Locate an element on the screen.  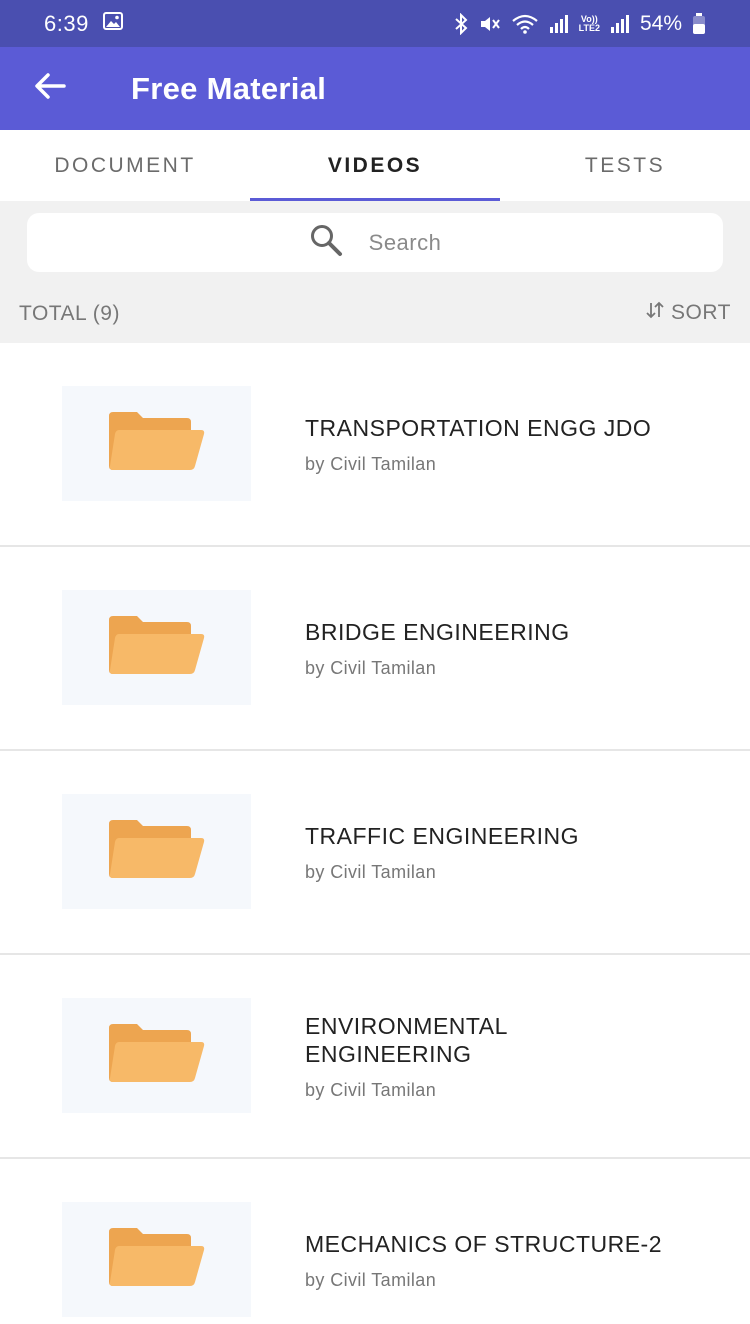
status-bar: 6:39 Vo)) LTE2 54% is located at coordinates (375, 23).